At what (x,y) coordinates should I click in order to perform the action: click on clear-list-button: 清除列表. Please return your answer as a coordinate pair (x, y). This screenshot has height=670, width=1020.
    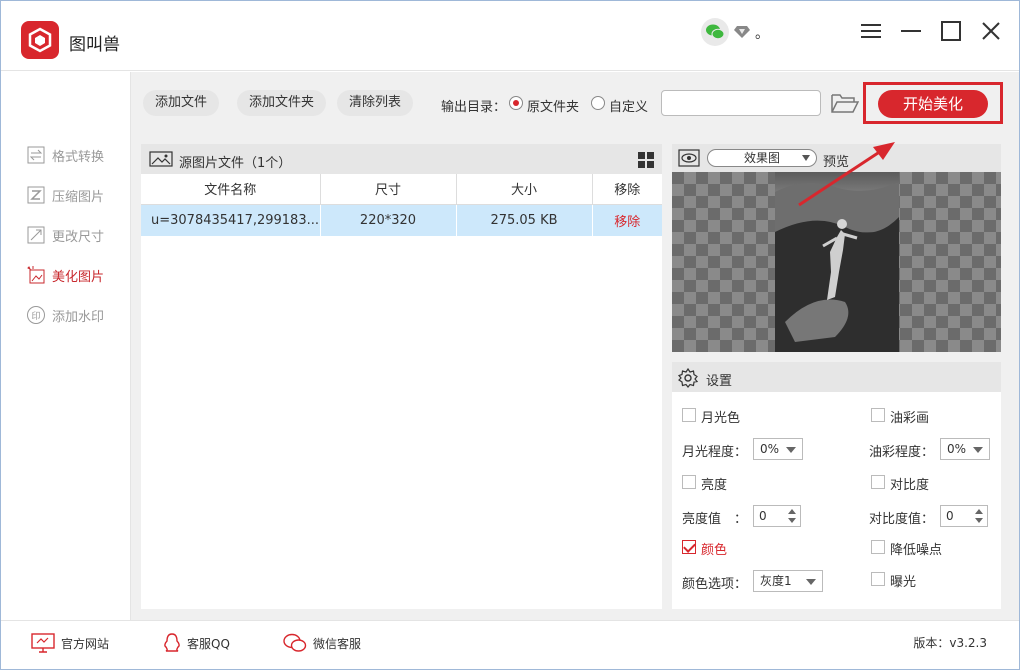
    Looking at the image, I should click on (375, 103).